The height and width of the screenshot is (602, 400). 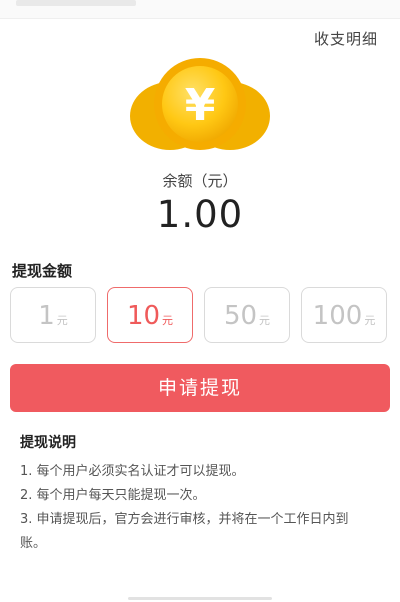 What do you see at coordinates (346, 38) in the screenshot?
I see `transaction-details-link: 收支明细` at bounding box center [346, 38].